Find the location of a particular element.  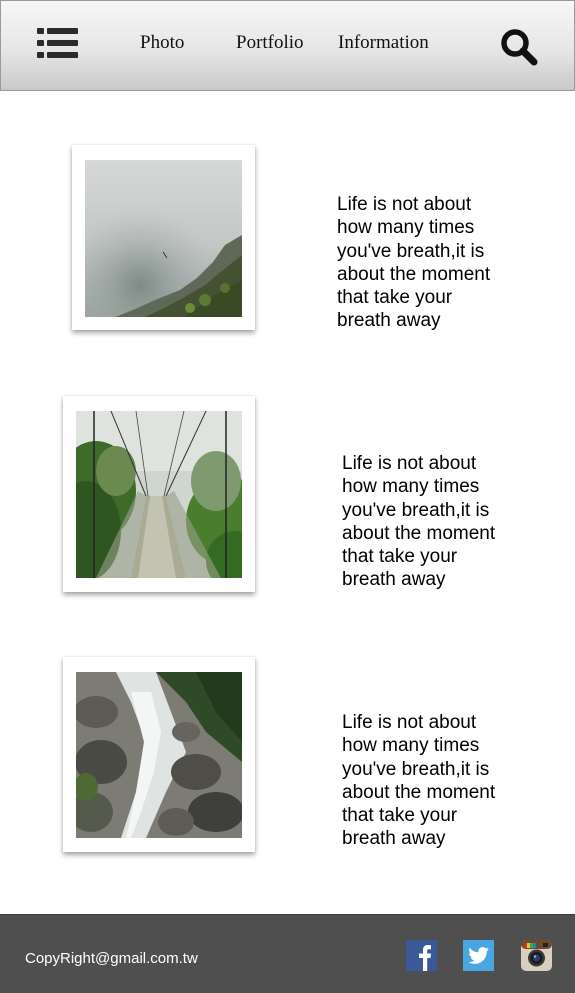

instagram-icon is located at coordinates (536, 955).